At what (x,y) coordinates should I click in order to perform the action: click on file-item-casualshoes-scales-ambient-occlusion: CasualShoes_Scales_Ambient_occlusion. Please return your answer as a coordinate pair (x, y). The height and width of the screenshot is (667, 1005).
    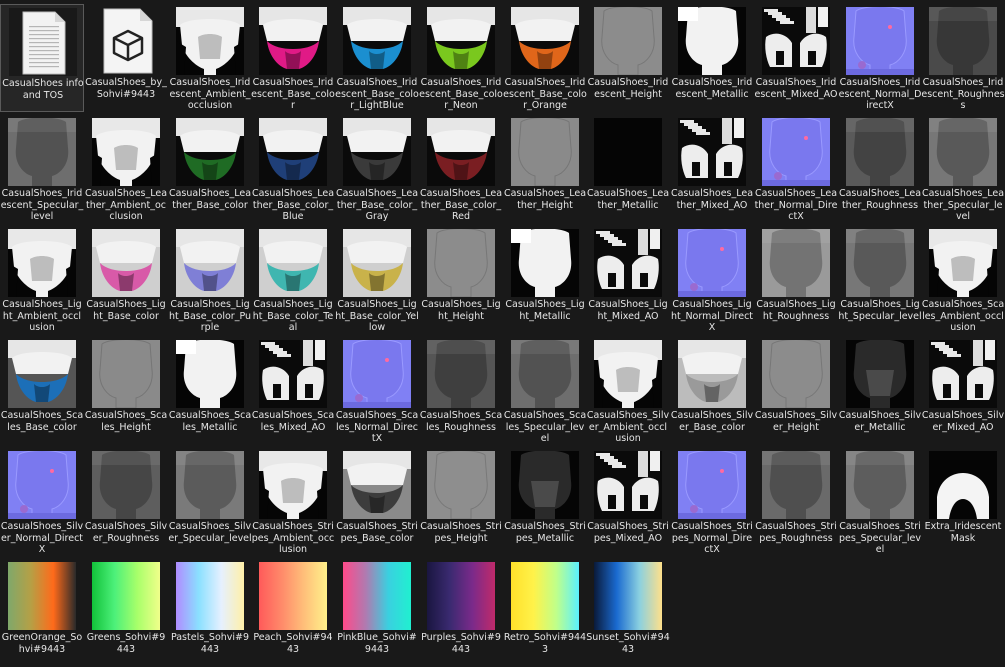
    Looking at the image, I should click on (963, 280).